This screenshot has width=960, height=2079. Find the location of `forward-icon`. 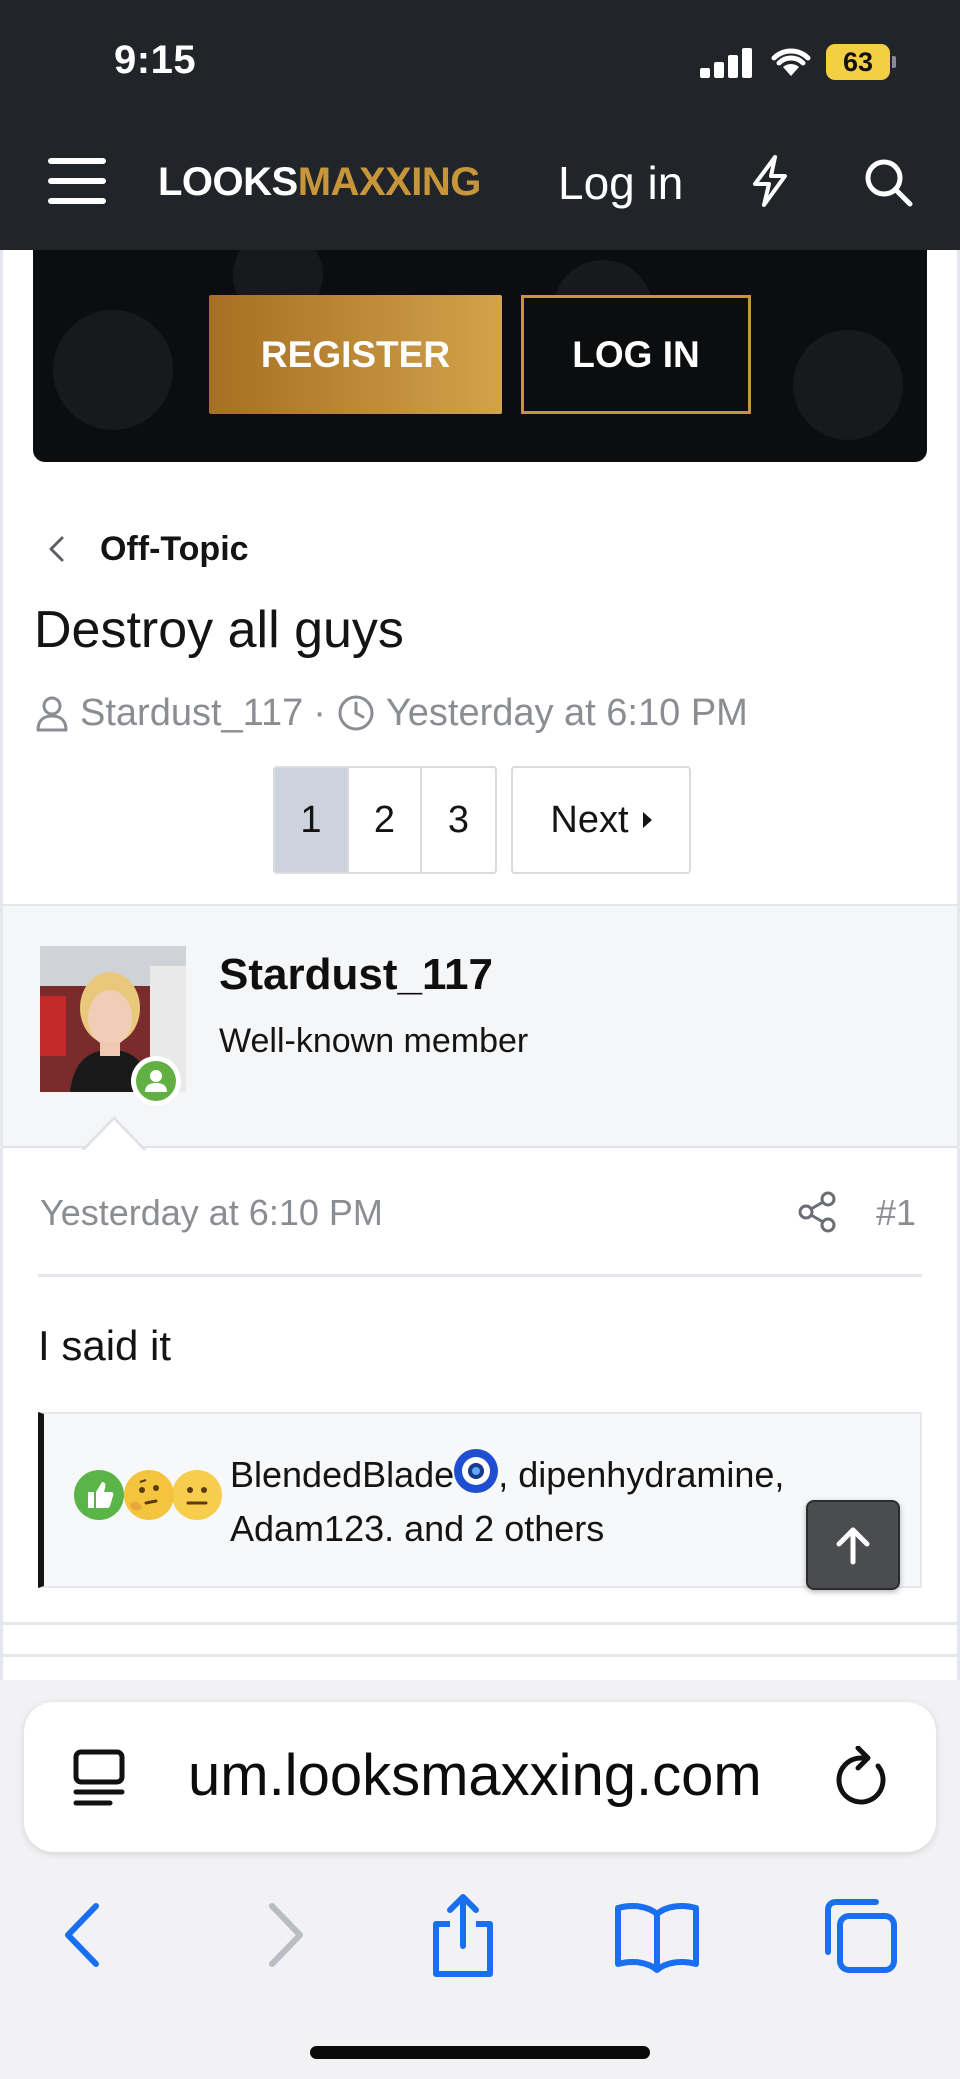

forward-icon is located at coordinates (283, 1935).